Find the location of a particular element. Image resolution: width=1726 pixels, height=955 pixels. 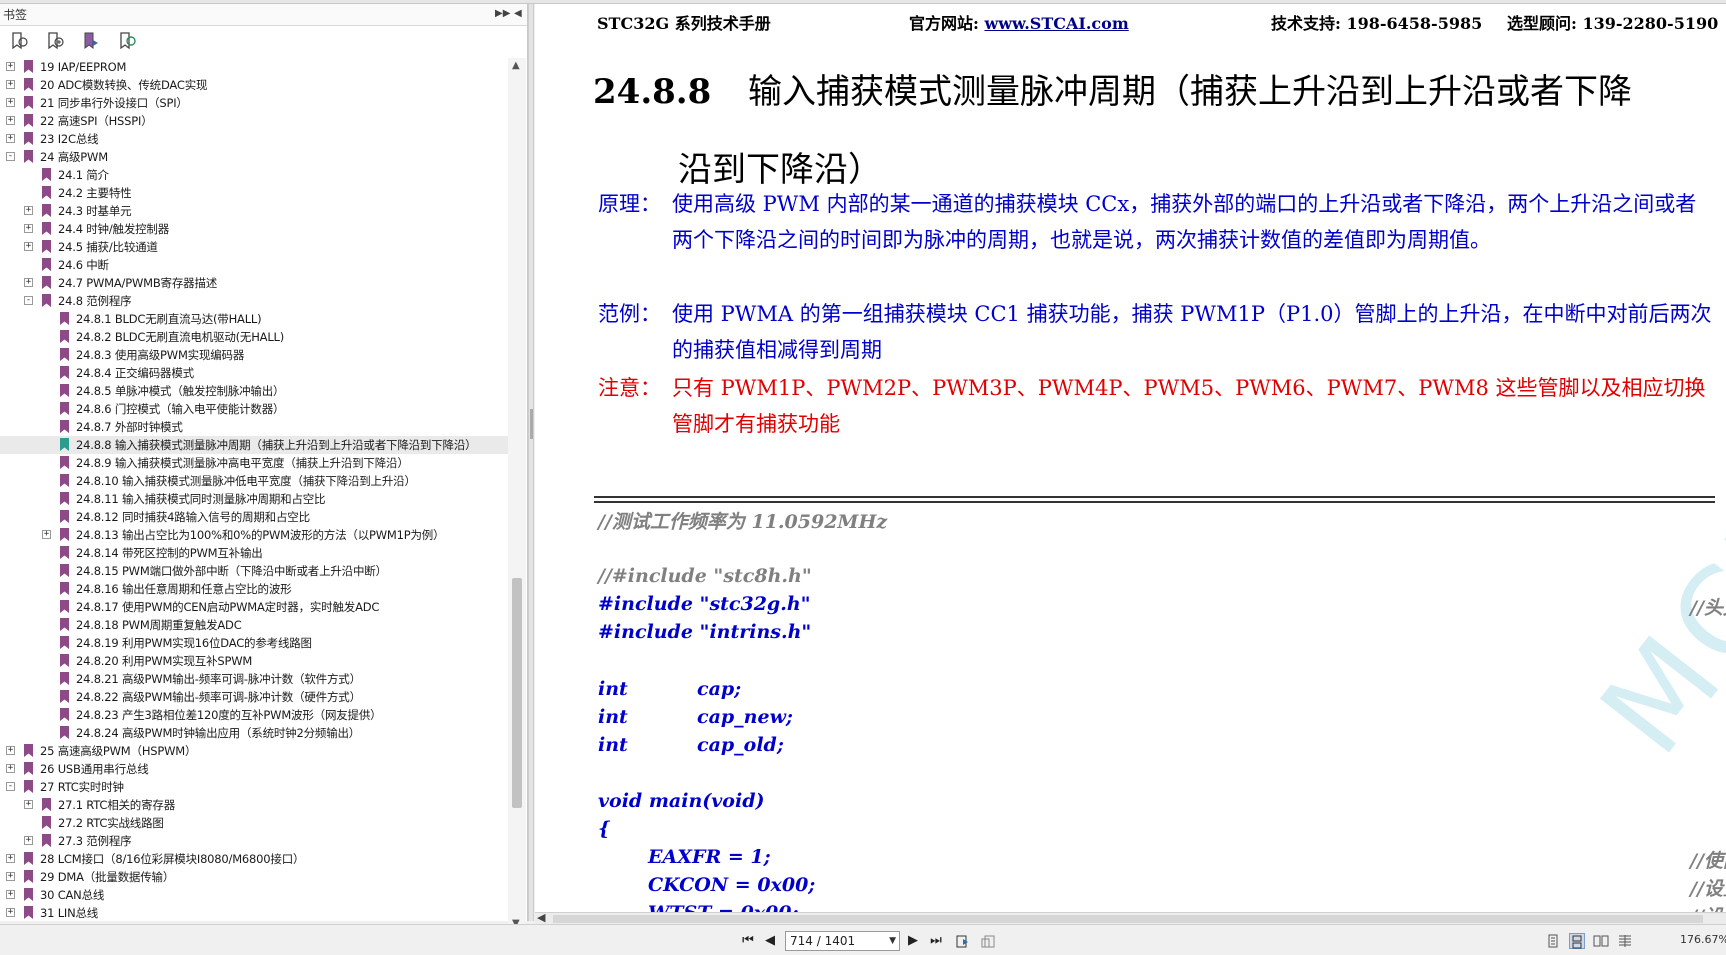

bookmark-item: +24.3 时基单元 is located at coordinates (254, 211).